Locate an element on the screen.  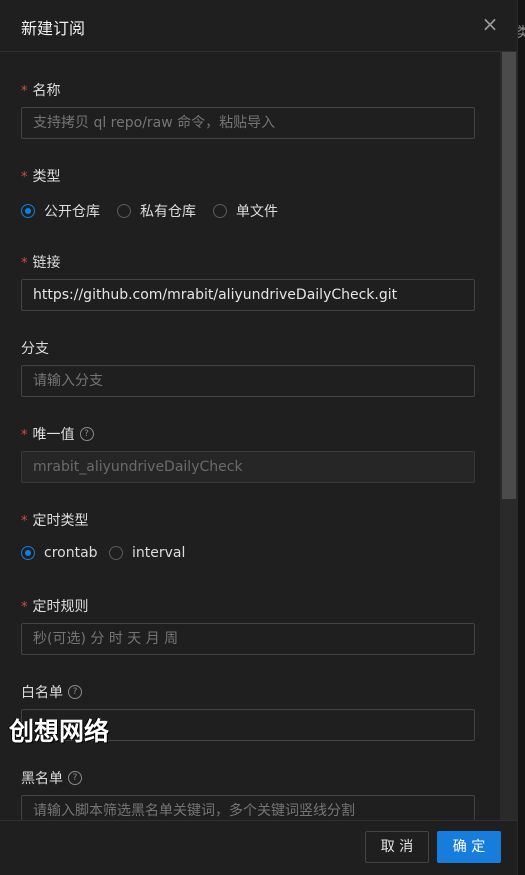
type-radio-private: 私有仓库 is located at coordinates (156, 211).